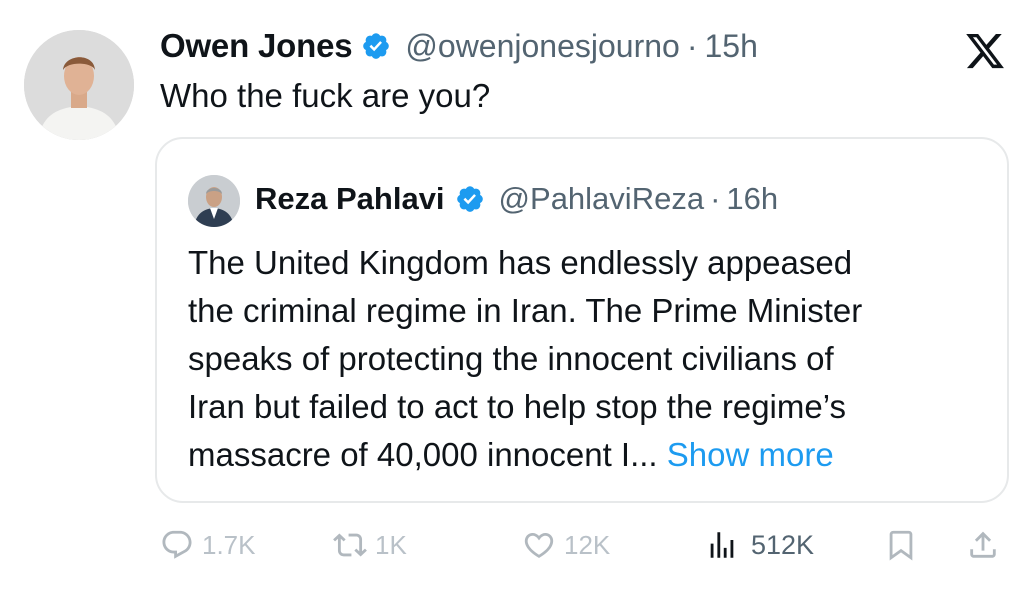 This screenshot has height=598, width=1035. Describe the element at coordinates (391, 544) in the screenshot. I see `repost-count: 1K` at that location.